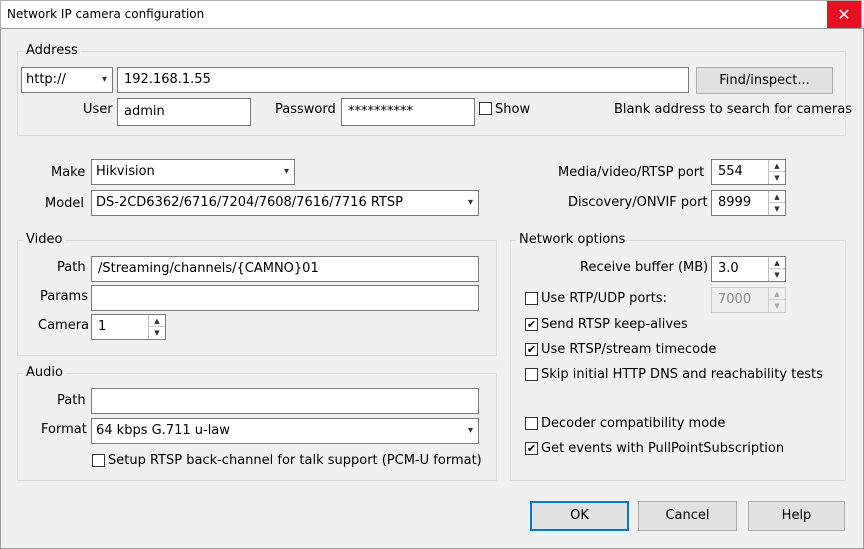 This screenshot has height=549, width=864. What do you see at coordinates (208, 268) in the screenshot?
I see `video-path-value: /Streaming/channels/{CAMNO}01` at bounding box center [208, 268].